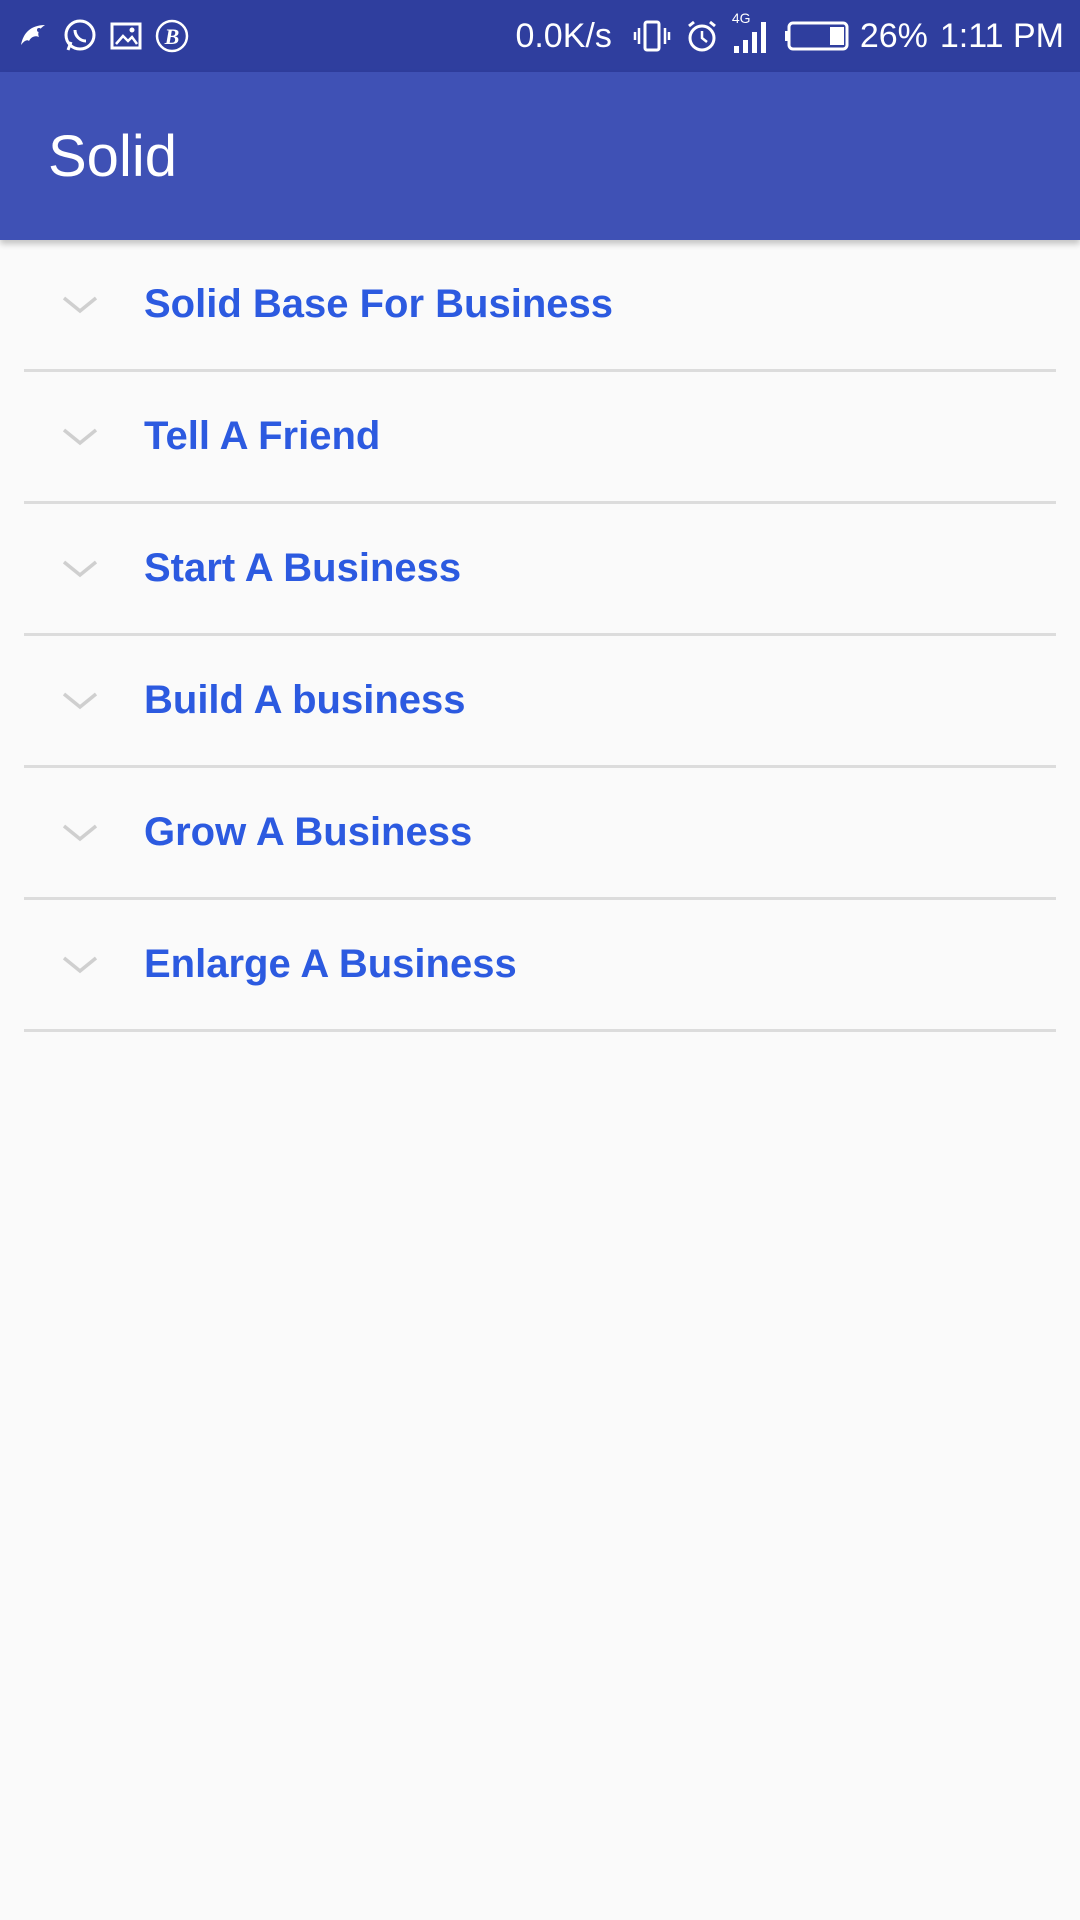 The image size is (1080, 1920). What do you see at coordinates (305, 700) in the screenshot?
I see `list-item-label: Build A business` at bounding box center [305, 700].